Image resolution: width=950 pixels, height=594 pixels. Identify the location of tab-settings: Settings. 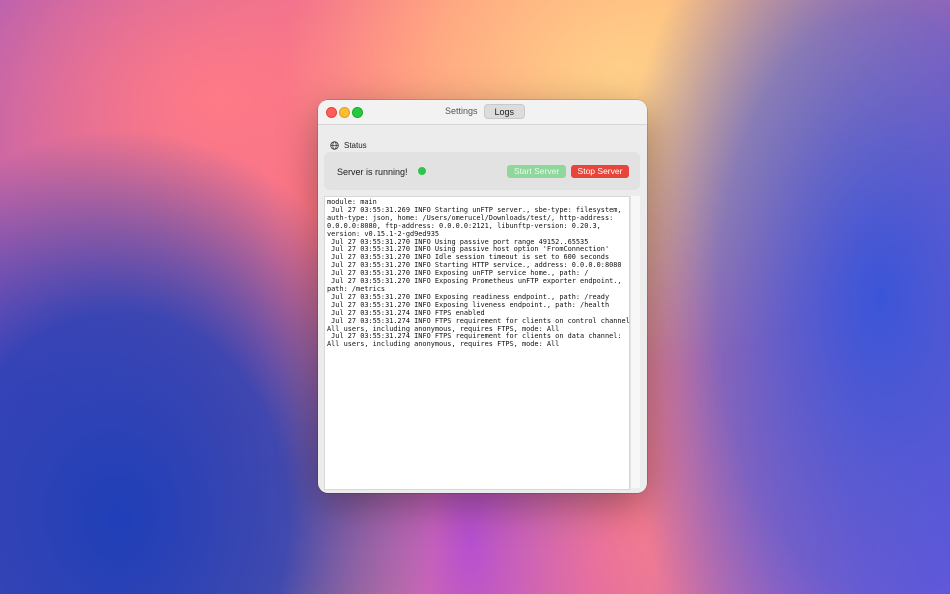
(461, 111).